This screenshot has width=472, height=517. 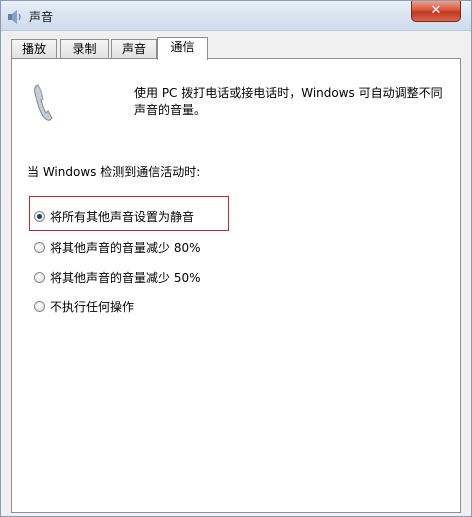 What do you see at coordinates (114, 172) in the screenshot?
I see `section-label: 当 Windows 检测到通信活动时:` at bounding box center [114, 172].